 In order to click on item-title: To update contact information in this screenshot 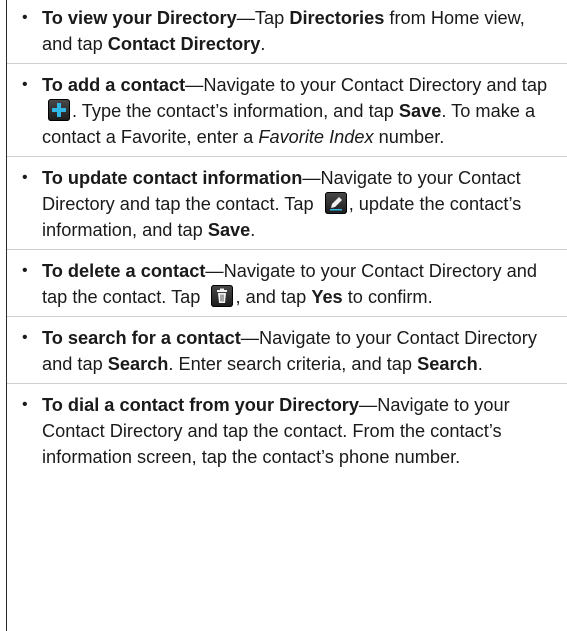, I will do `click(172, 178)`.